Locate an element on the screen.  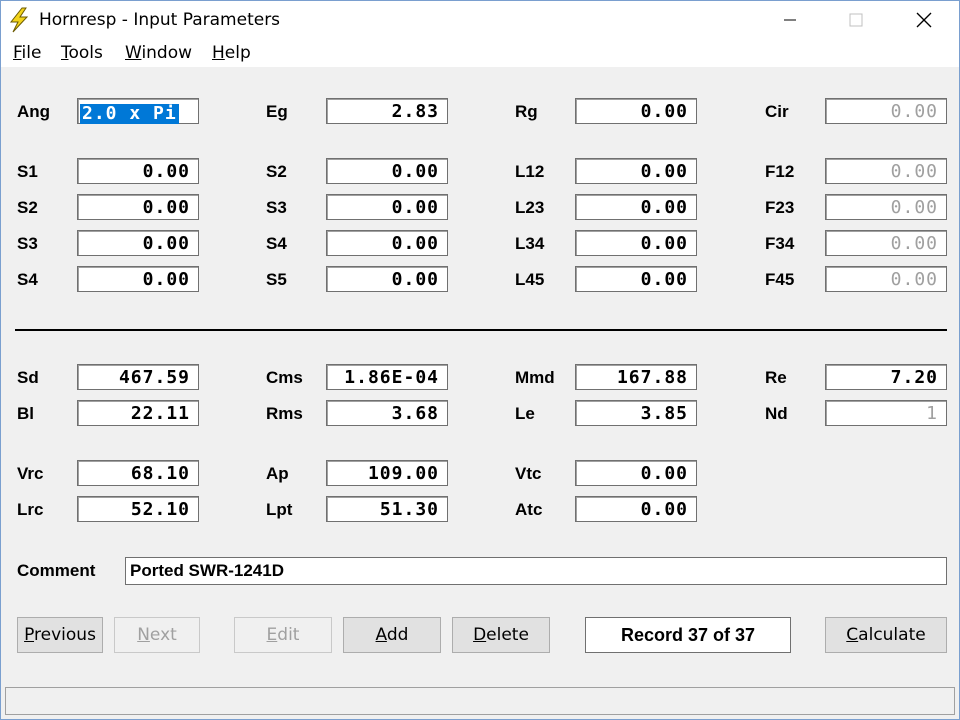
field-s5: 0.00 is located at coordinates (387, 279).